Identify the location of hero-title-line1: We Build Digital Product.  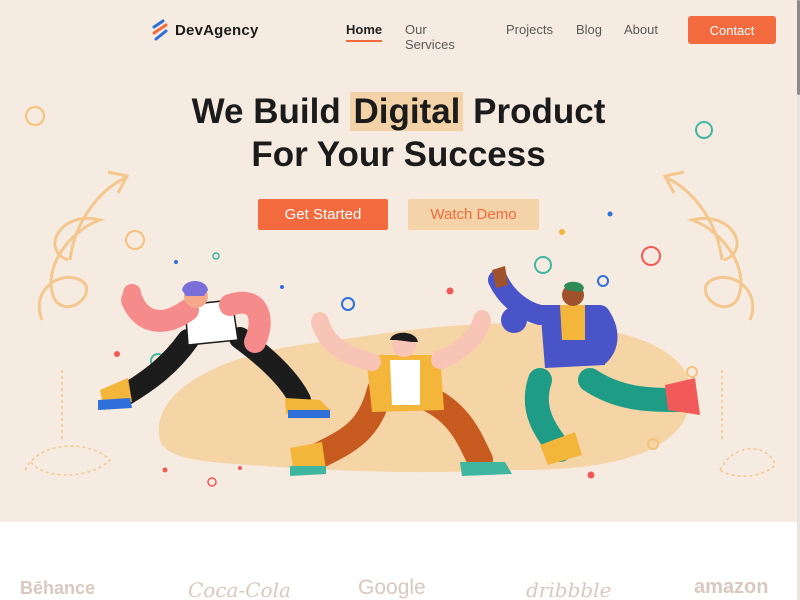
(398, 112).